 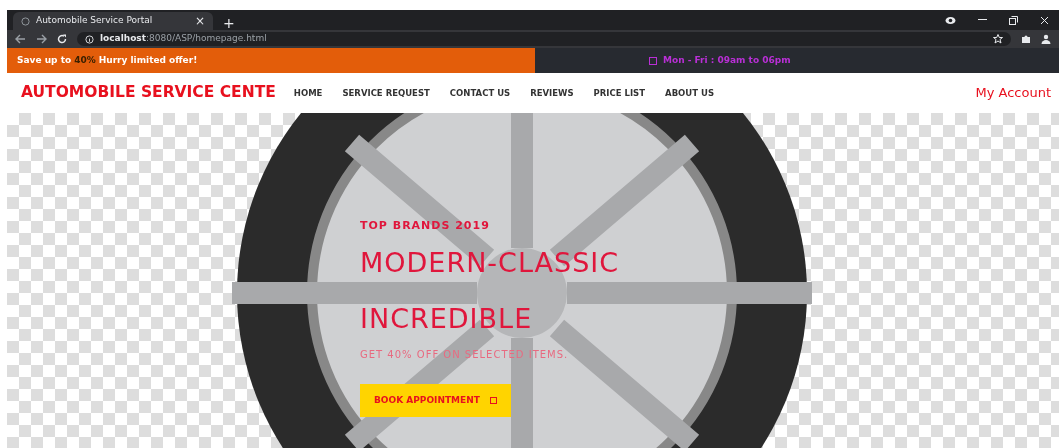 What do you see at coordinates (94, 21) in the screenshot?
I see `tab-title: Automobile Service Portal` at bounding box center [94, 21].